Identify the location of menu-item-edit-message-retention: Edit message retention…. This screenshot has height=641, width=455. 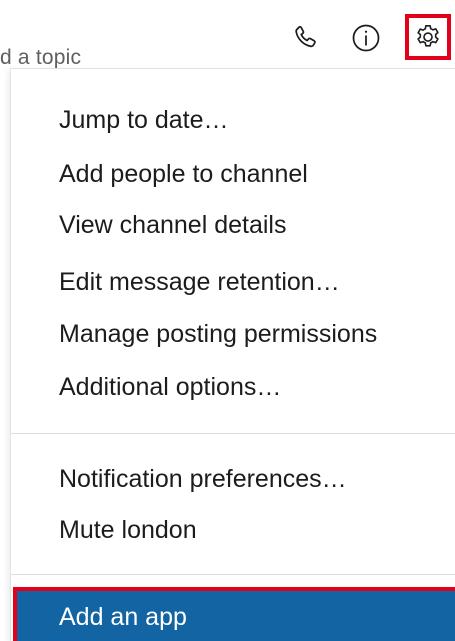
(199, 282).